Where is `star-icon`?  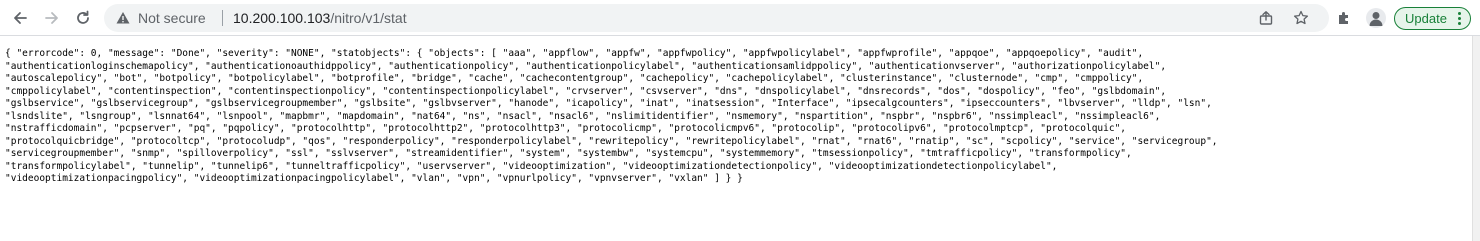 star-icon is located at coordinates (1301, 17).